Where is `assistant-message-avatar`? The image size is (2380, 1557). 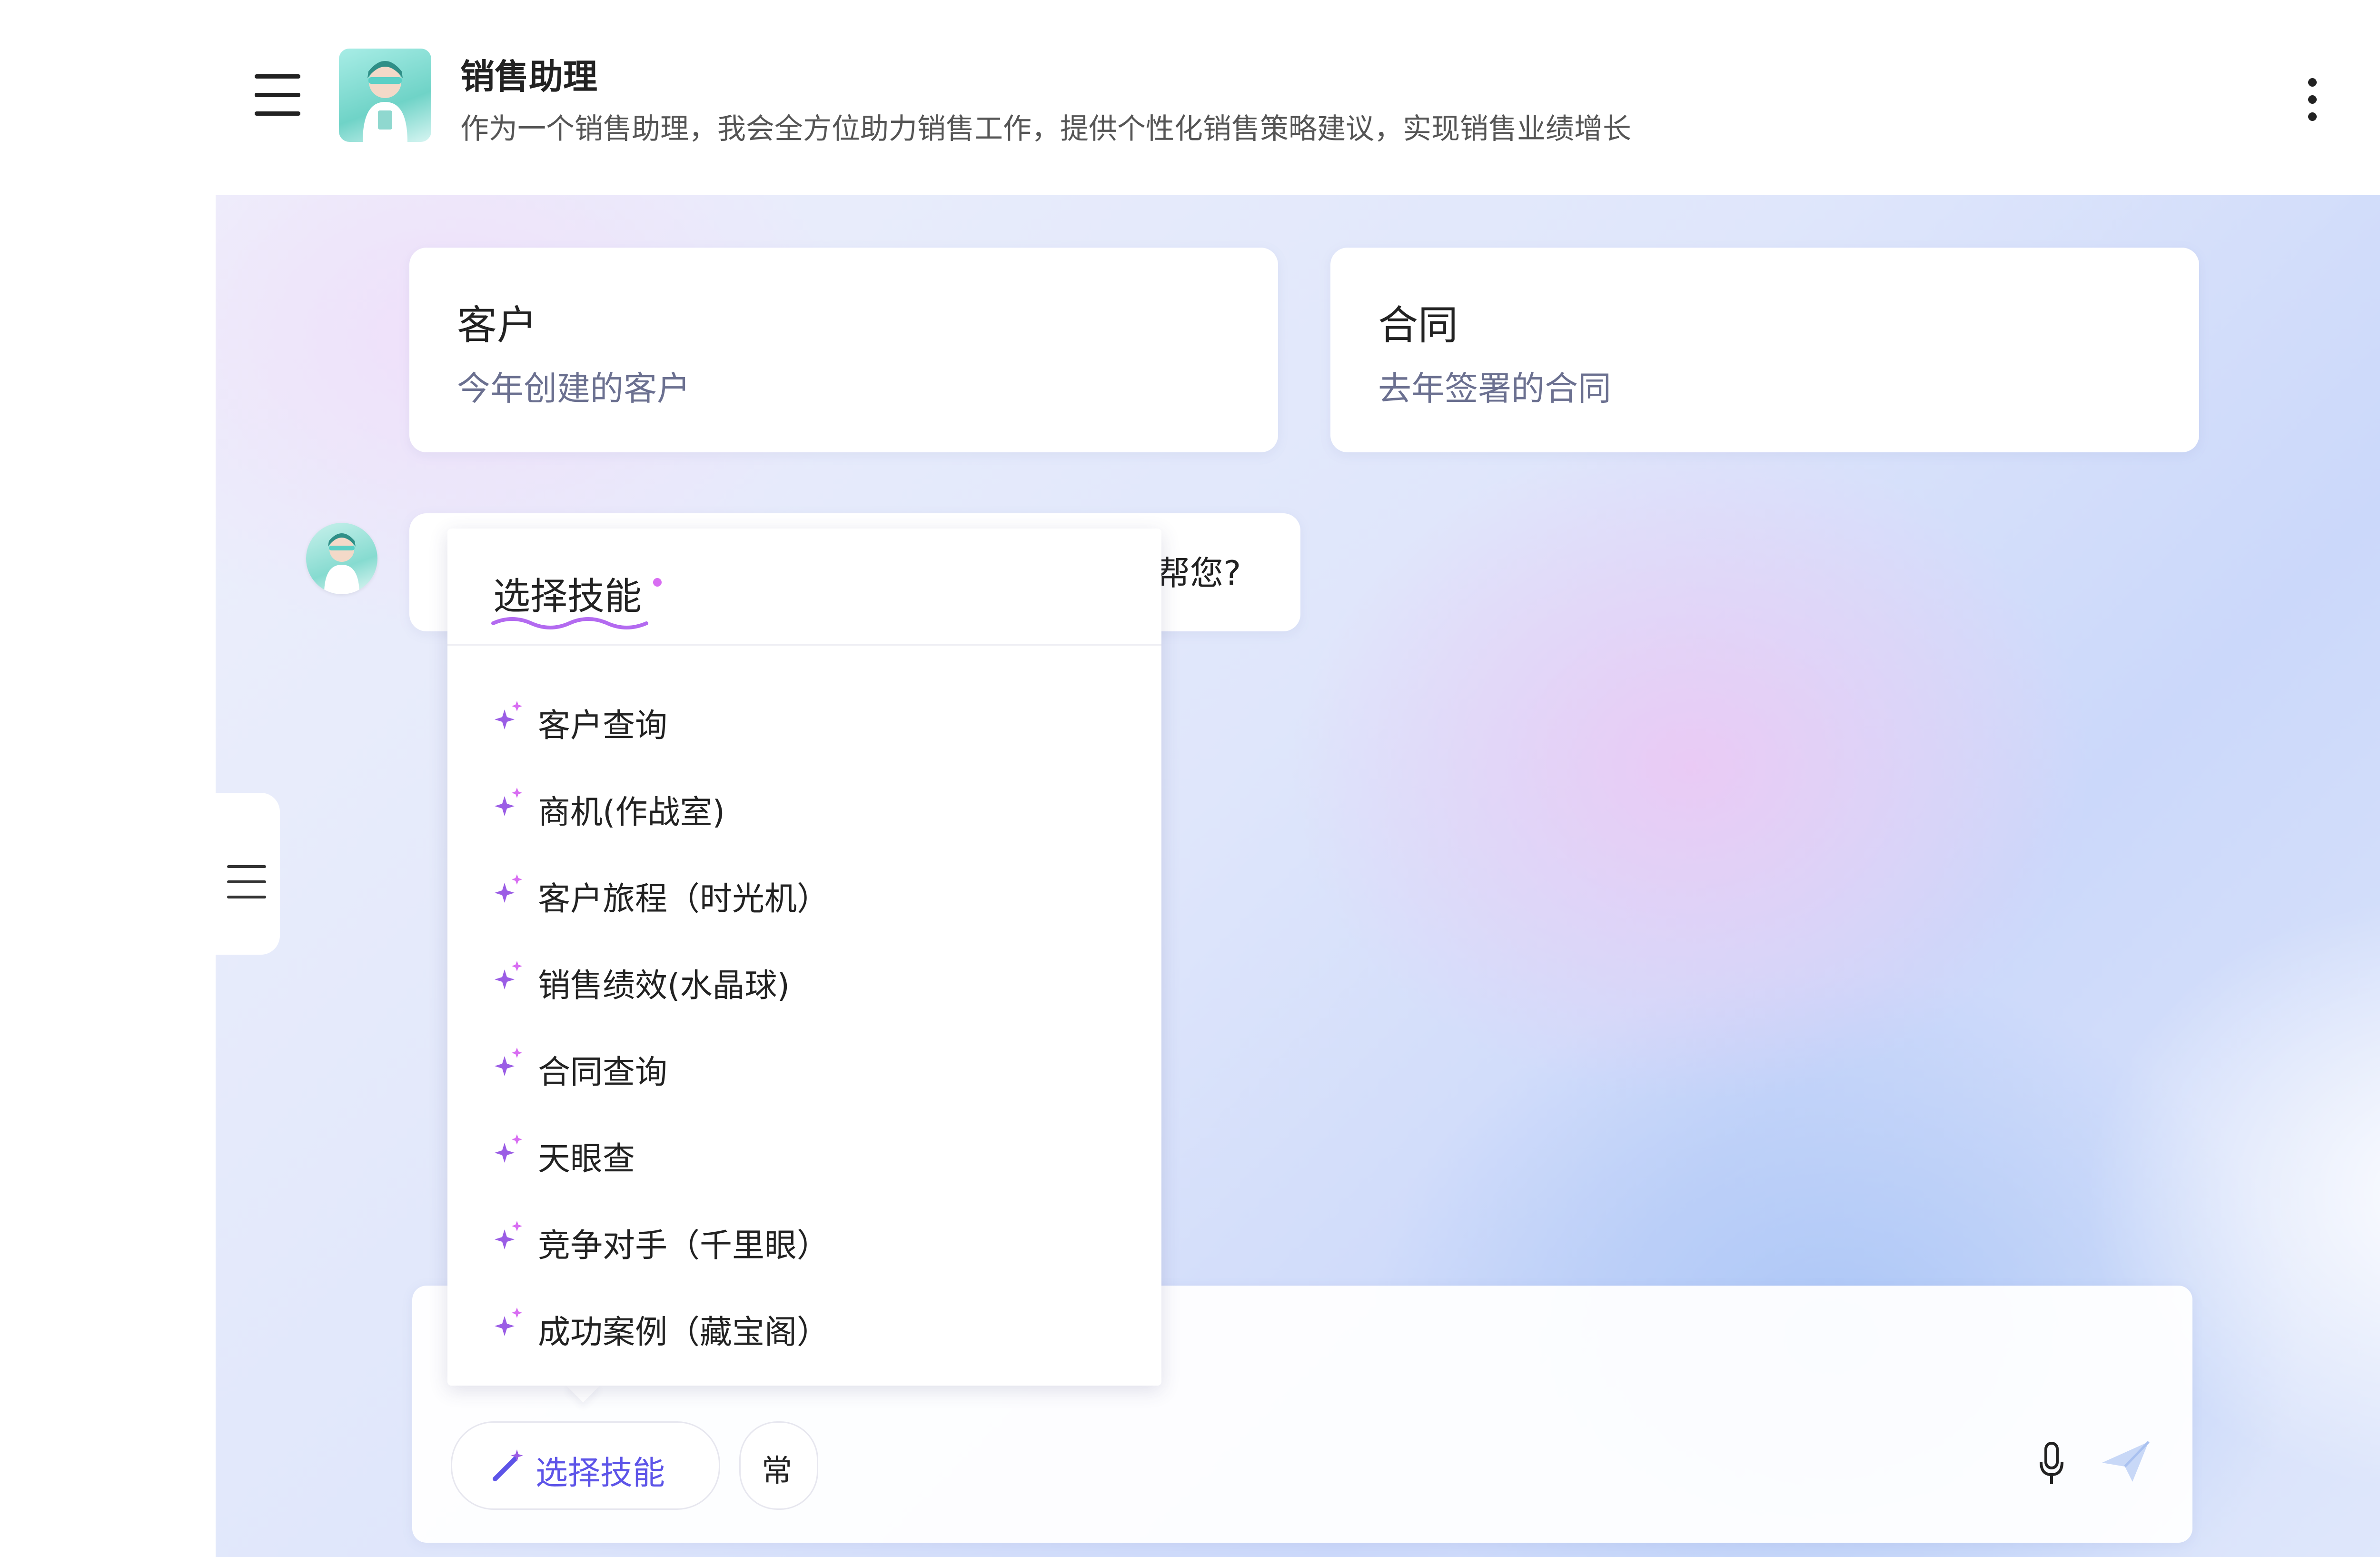
assistant-message-avatar is located at coordinates (341, 558).